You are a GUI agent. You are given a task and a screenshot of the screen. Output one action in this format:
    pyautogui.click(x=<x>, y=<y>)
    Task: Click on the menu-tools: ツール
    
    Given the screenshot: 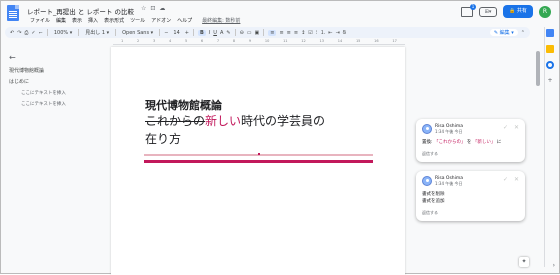 What is the action you would take?
    pyautogui.click(x=137, y=20)
    